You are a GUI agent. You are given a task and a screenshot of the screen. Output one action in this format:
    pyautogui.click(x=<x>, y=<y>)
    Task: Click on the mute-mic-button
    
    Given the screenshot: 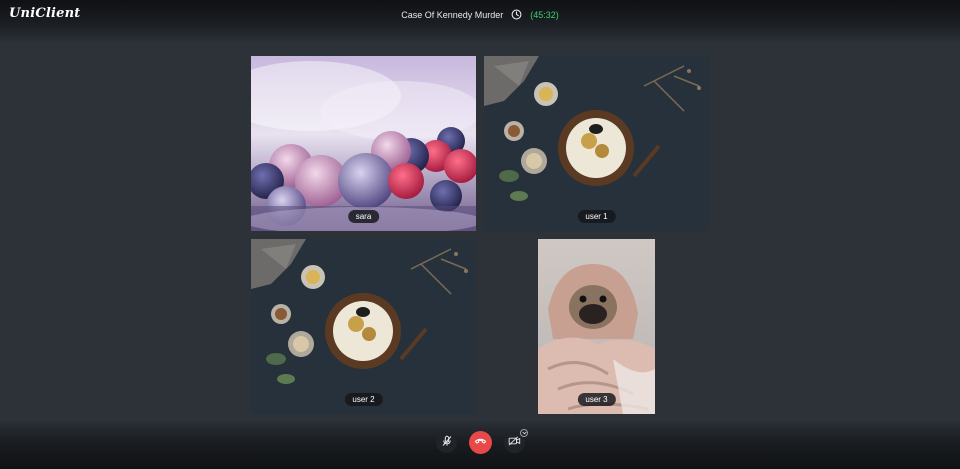 What is the action you would take?
    pyautogui.click(x=446, y=442)
    